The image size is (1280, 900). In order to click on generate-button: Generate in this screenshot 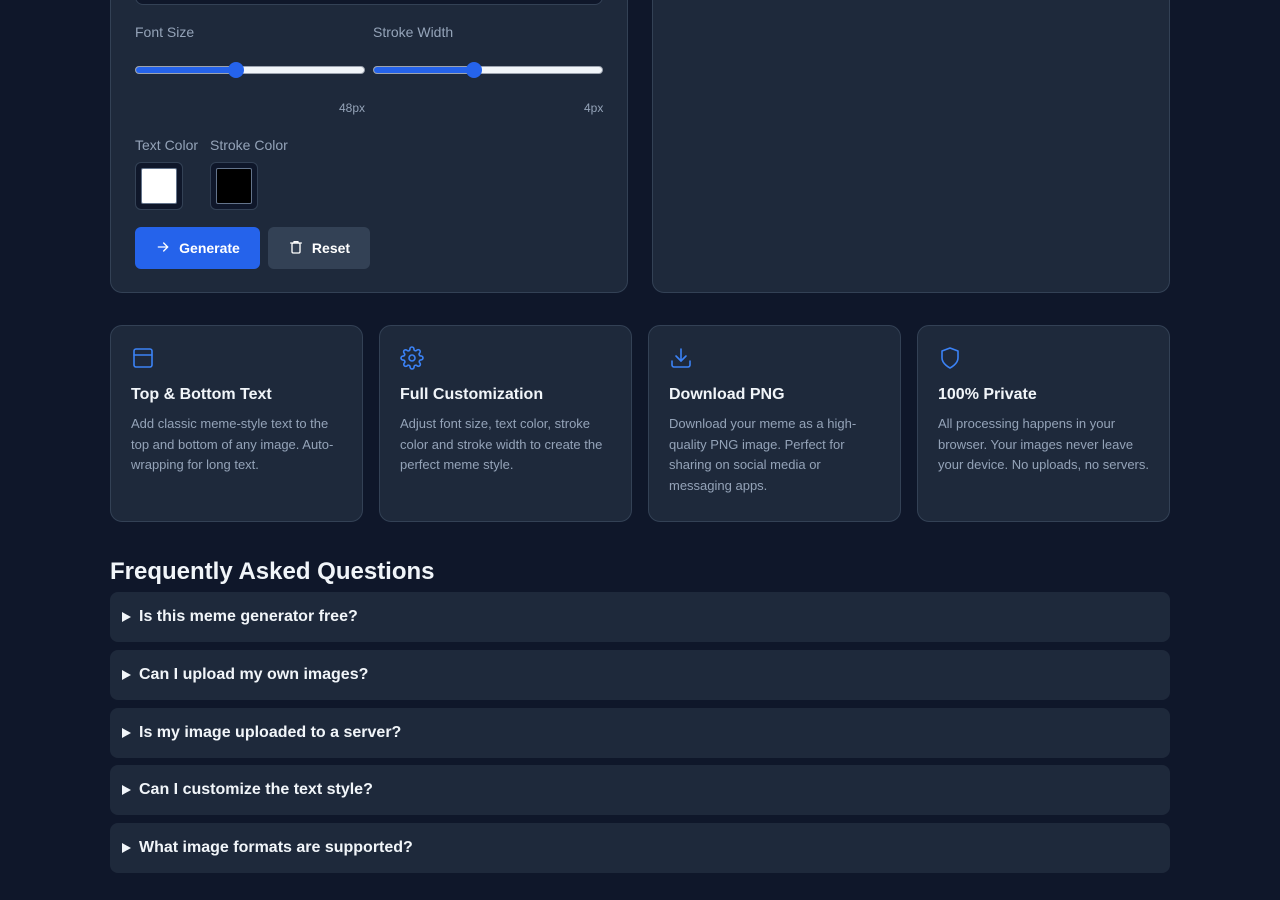, I will do `click(197, 248)`.